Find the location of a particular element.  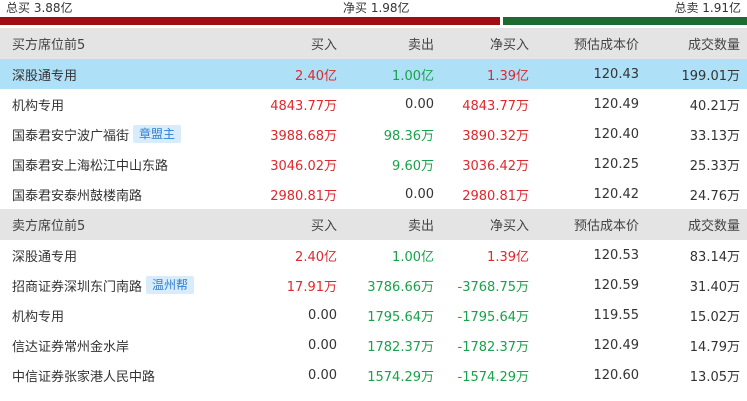

buy-sell-ratio-bar is located at coordinates (373, 21).